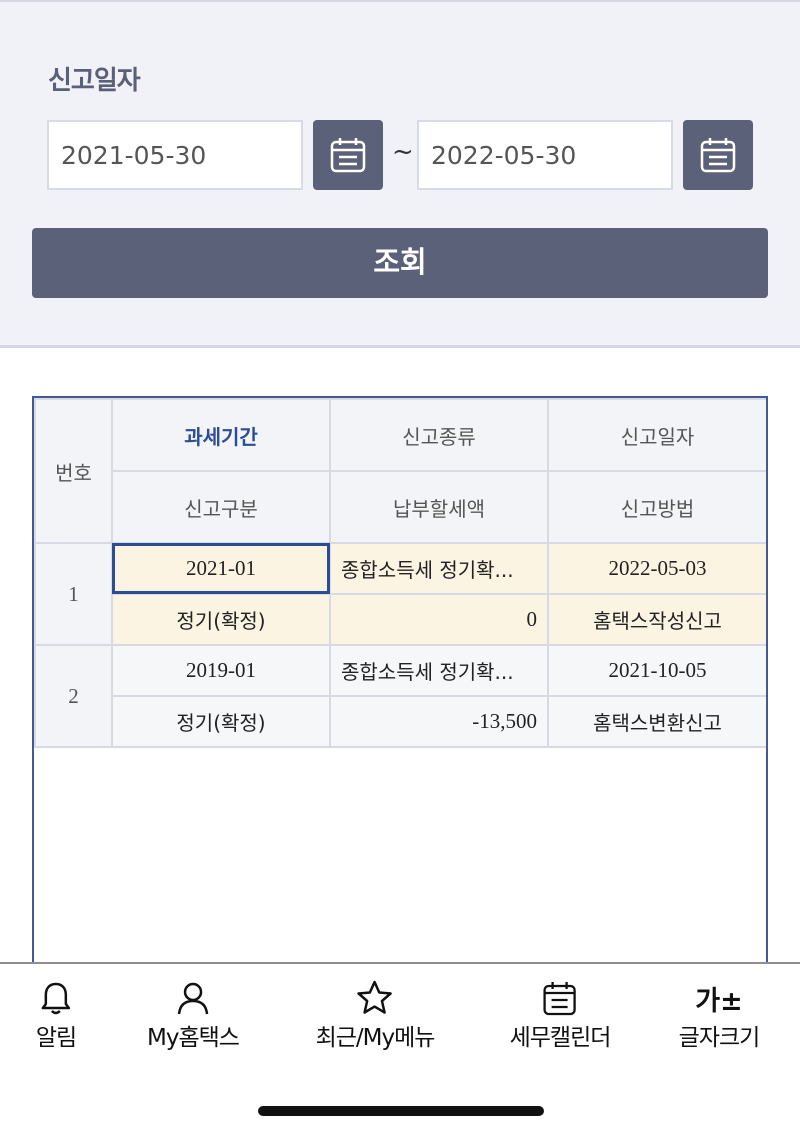 The height and width of the screenshot is (1130, 800). I want to click on report-method-cell: 홈택스변환신고, so click(656, 721).